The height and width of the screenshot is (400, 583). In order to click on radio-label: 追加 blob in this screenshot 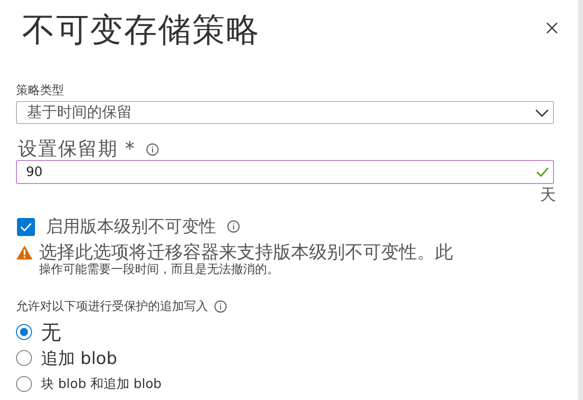, I will do `click(79, 359)`.